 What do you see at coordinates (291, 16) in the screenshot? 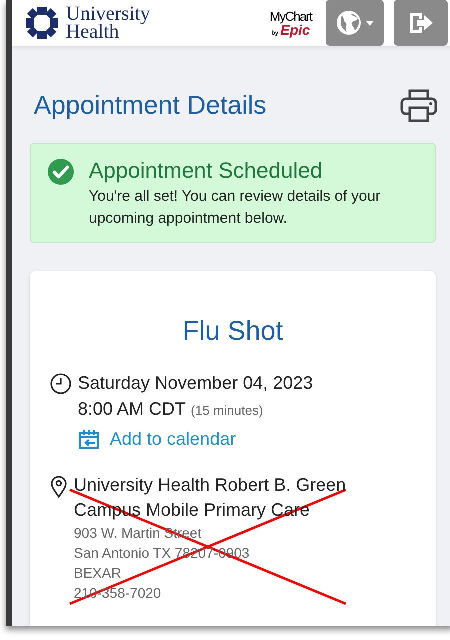
I see `partner-logo-name: MyChart` at bounding box center [291, 16].